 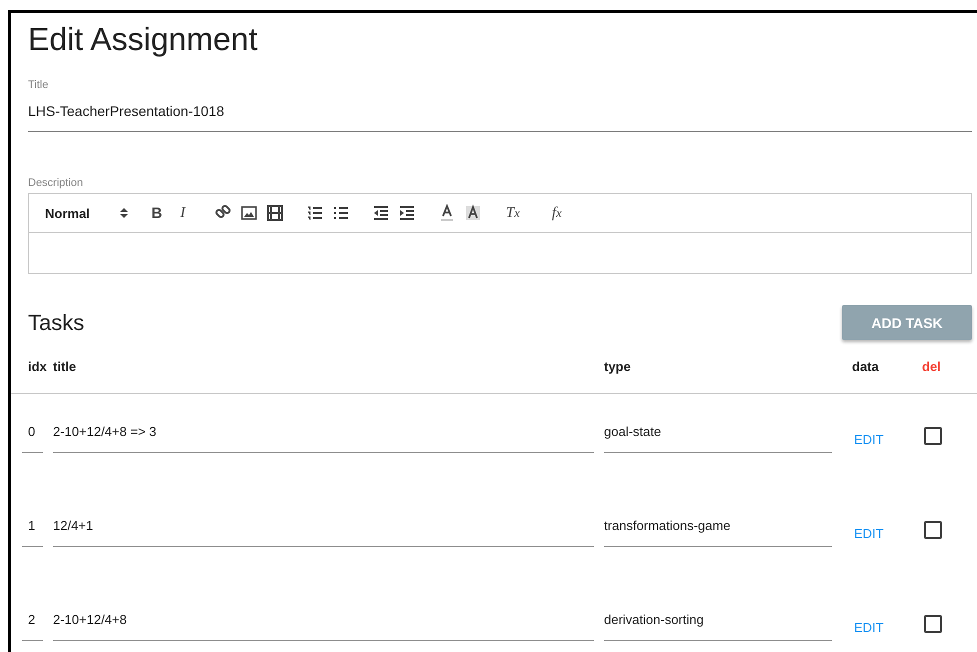 I want to click on column-header: type, so click(x=618, y=366).